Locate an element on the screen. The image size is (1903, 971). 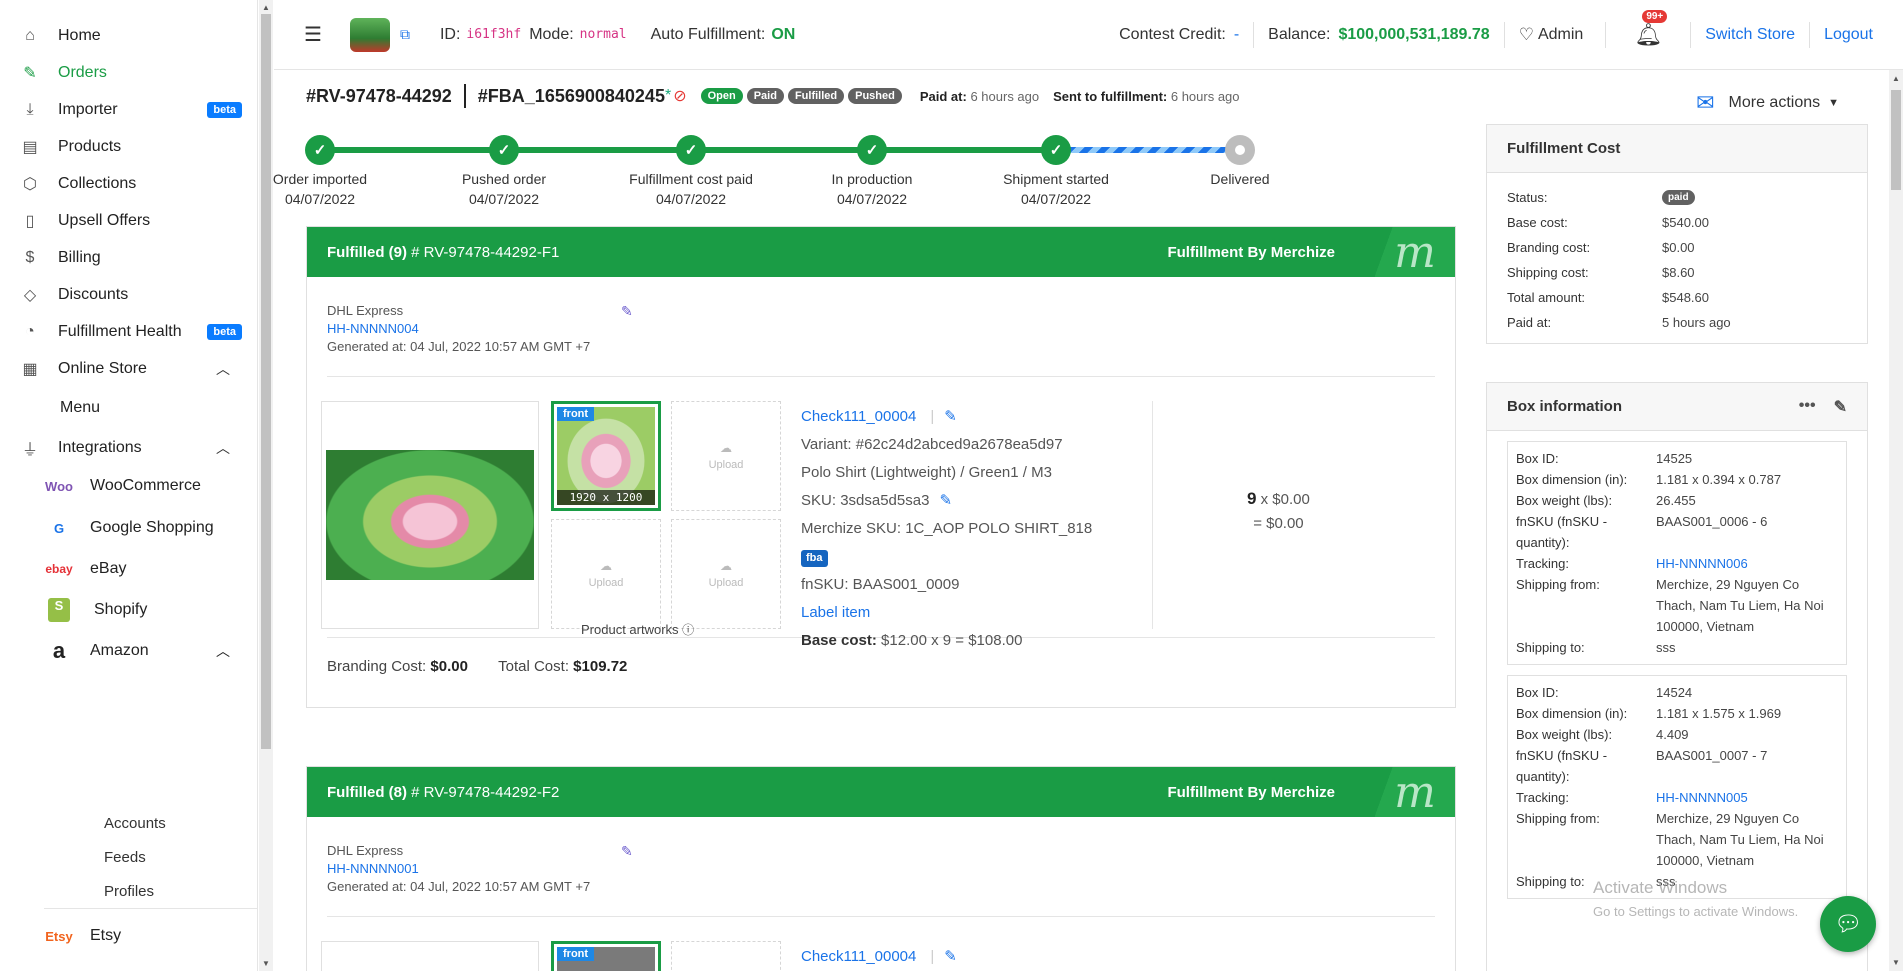
heart-icon: ♡ is located at coordinates (1526, 35).